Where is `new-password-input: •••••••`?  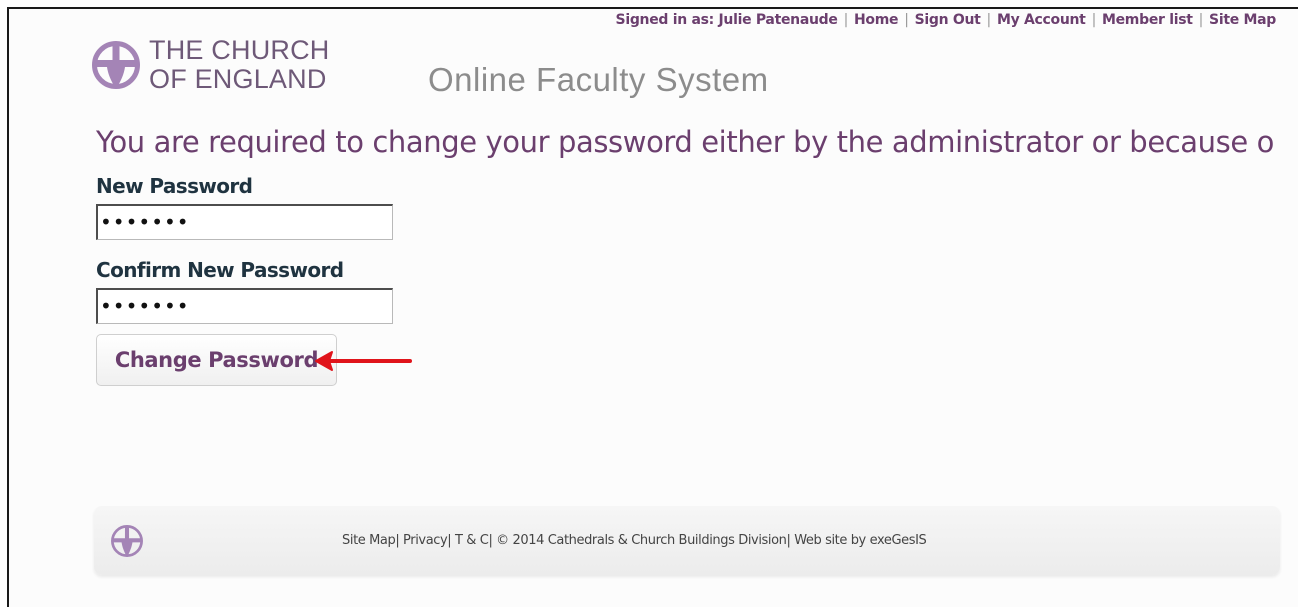
new-password-input: ••••••• is located at coordinates (244, 222).